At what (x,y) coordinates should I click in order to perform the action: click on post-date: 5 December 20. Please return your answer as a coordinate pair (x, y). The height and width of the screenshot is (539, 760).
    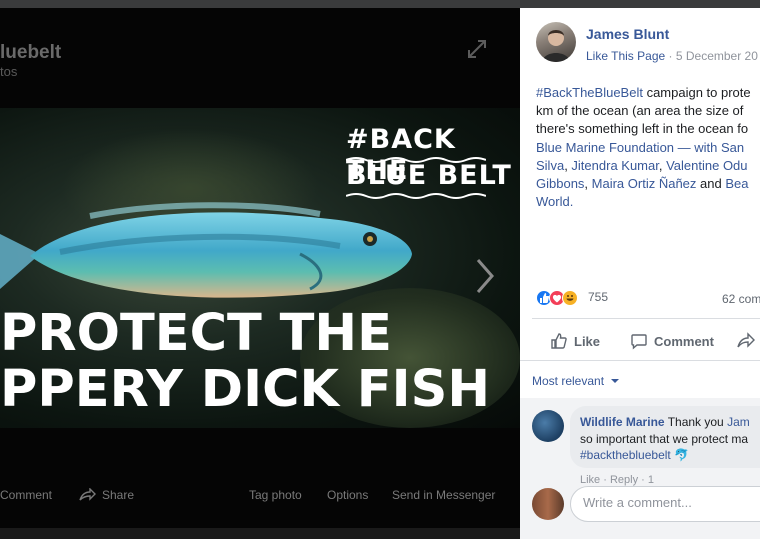
    Looking at the image, I should click on (717, 56).